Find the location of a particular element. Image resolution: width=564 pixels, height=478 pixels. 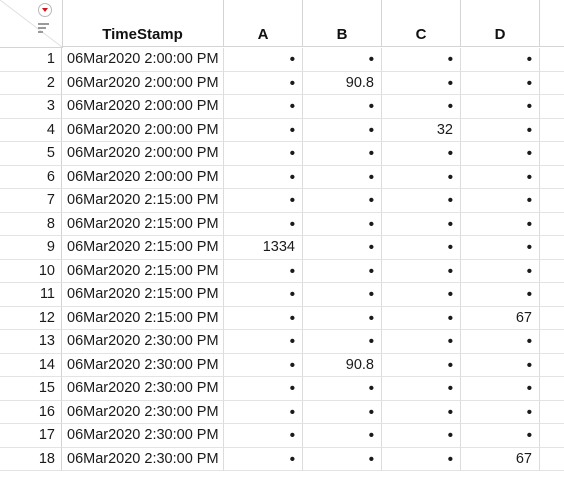

row-number: 5 is located at coordinates (31, 154).